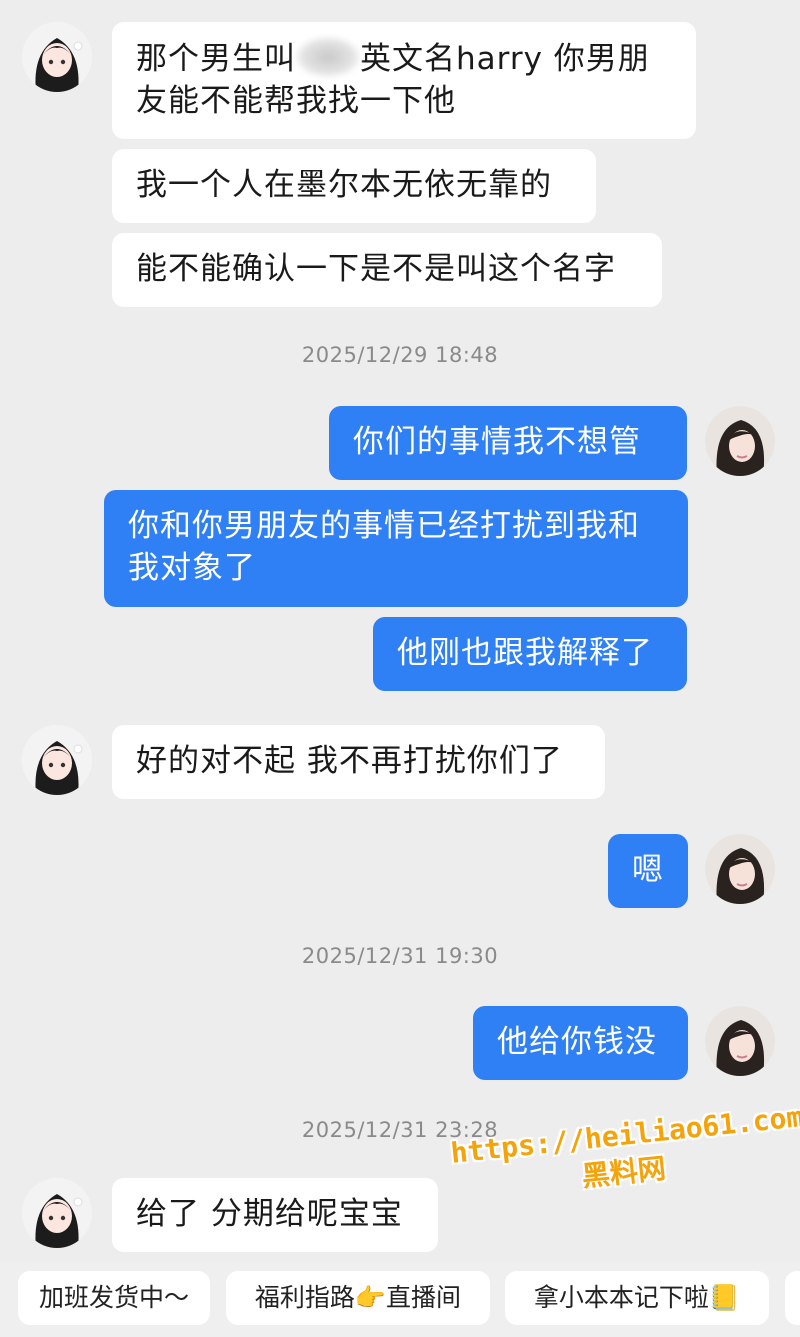  What do you see at coordinates (376, 269) in the screenshot?
I see `message-text: 能不能确认一下是不是叫这个名字` at bounding box center [376, 269].